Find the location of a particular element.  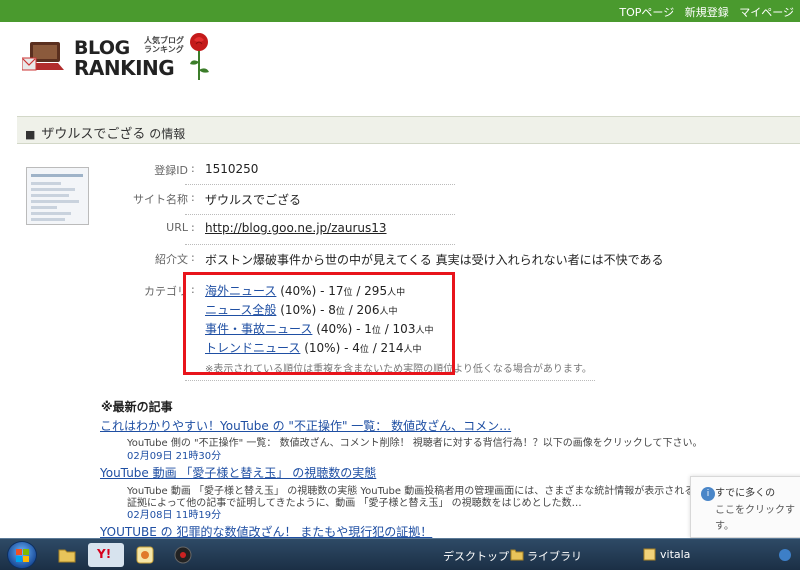

section-title: ■ ザウルスでござる の情報 is located at coordinates (105, 132).